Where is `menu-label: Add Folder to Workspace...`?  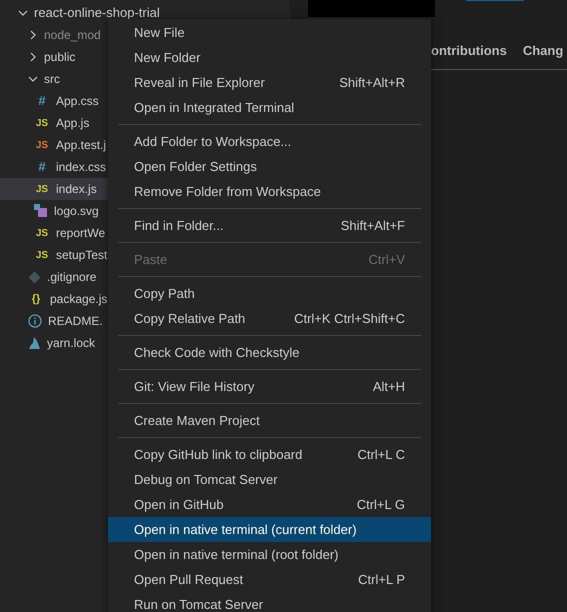 menu-label: Add Folder to Workspace... is located at coordinates (213, 141).